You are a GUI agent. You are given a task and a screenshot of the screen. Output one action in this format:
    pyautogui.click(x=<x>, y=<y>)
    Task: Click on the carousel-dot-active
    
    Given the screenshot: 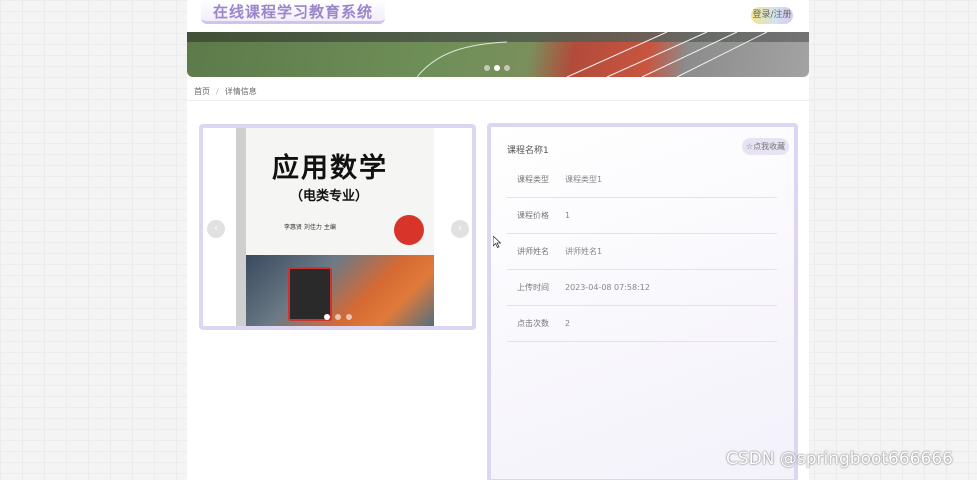 What is the action you would take?
    pyautogui.click(x=327, y=317)
    